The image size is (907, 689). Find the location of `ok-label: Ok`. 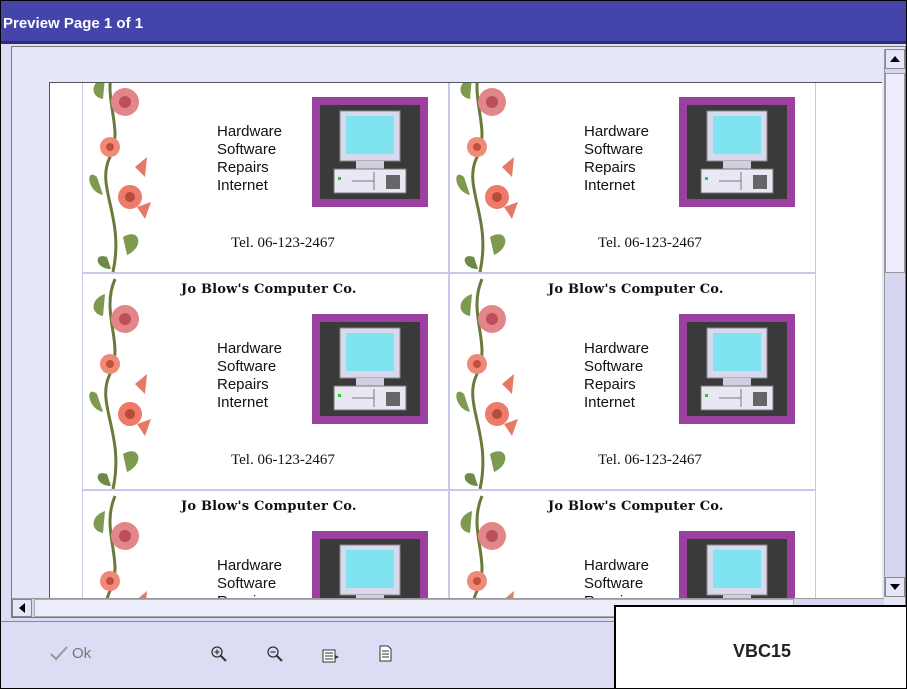

ok-label: Ok is located at coordinates (82, 653).